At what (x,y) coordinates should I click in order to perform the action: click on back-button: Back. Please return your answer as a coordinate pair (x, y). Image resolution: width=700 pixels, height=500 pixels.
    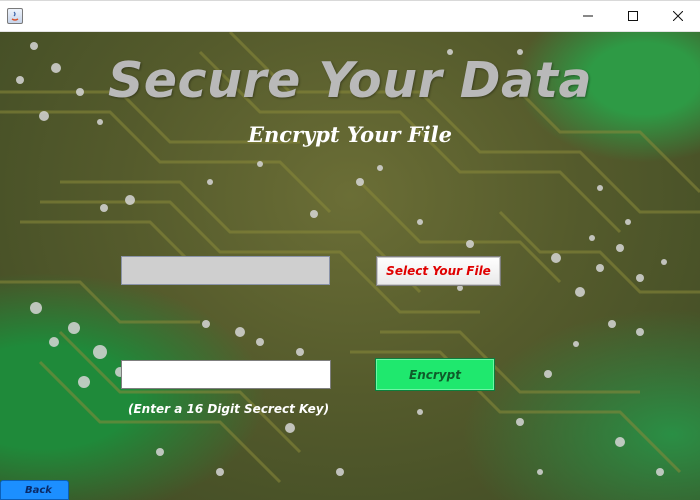
    Looking at the image, I should click on (34, 490).